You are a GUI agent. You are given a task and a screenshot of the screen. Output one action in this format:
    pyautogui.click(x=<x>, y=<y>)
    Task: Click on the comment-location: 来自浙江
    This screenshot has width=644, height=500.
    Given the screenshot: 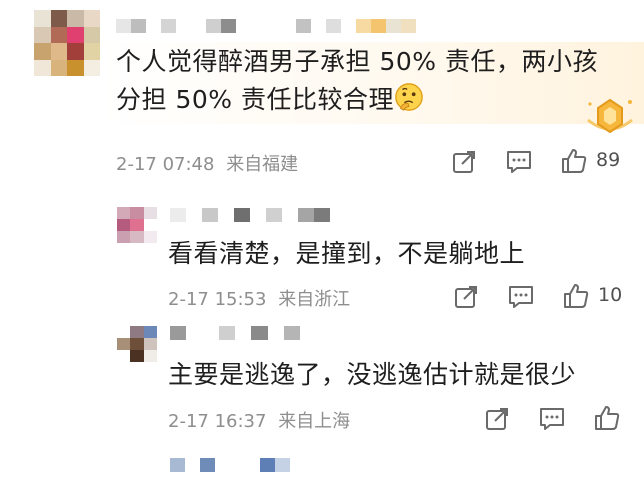 What is the action you would take?
    pyautogui.click(x=314, y=299)
    